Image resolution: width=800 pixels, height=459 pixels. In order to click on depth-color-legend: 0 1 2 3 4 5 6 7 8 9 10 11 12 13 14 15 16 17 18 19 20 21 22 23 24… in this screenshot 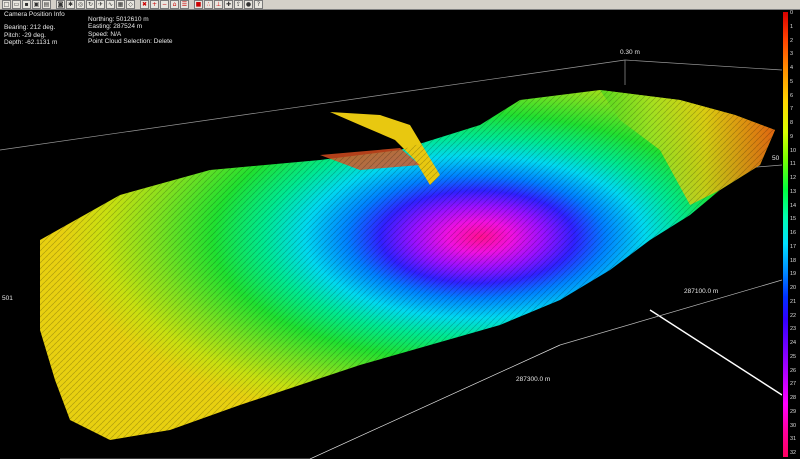, I will do `click(791, 234)`.